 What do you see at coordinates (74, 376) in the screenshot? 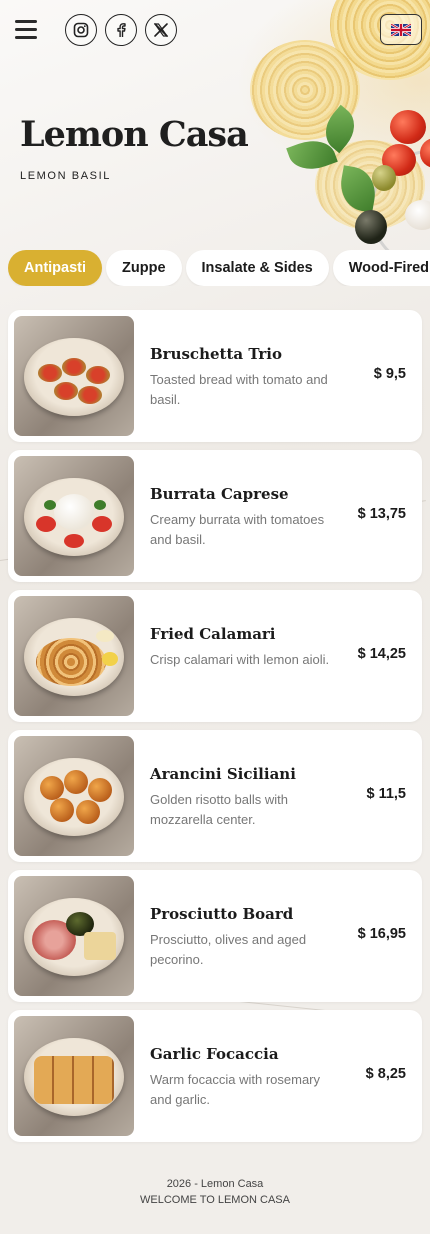
I see `bruschetta-image` at bounding box center [74, 376].